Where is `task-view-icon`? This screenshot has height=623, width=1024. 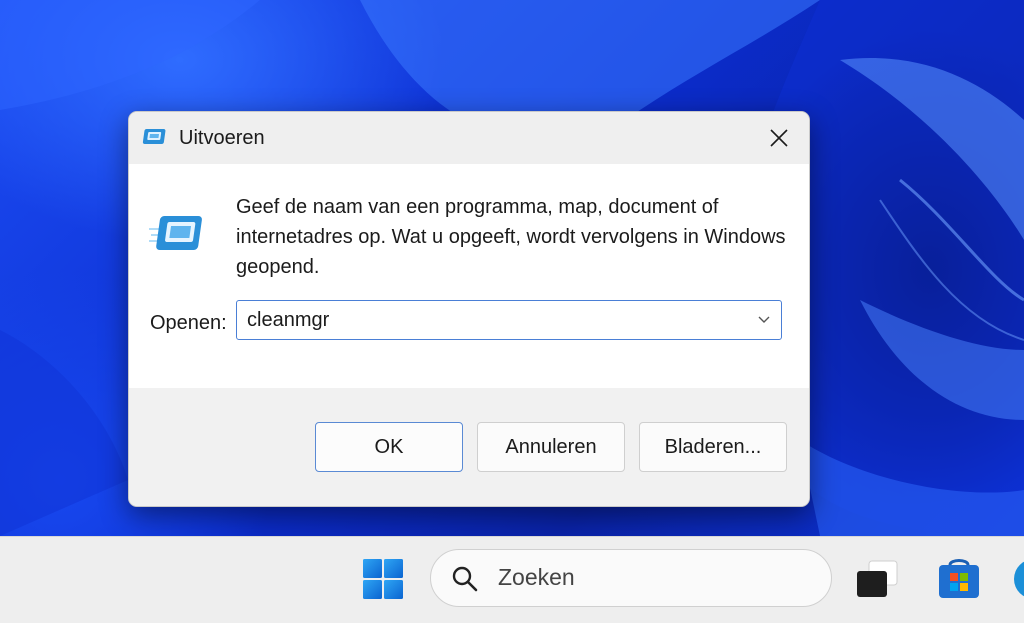
task-view-icon is located at coordinates (877, 578).